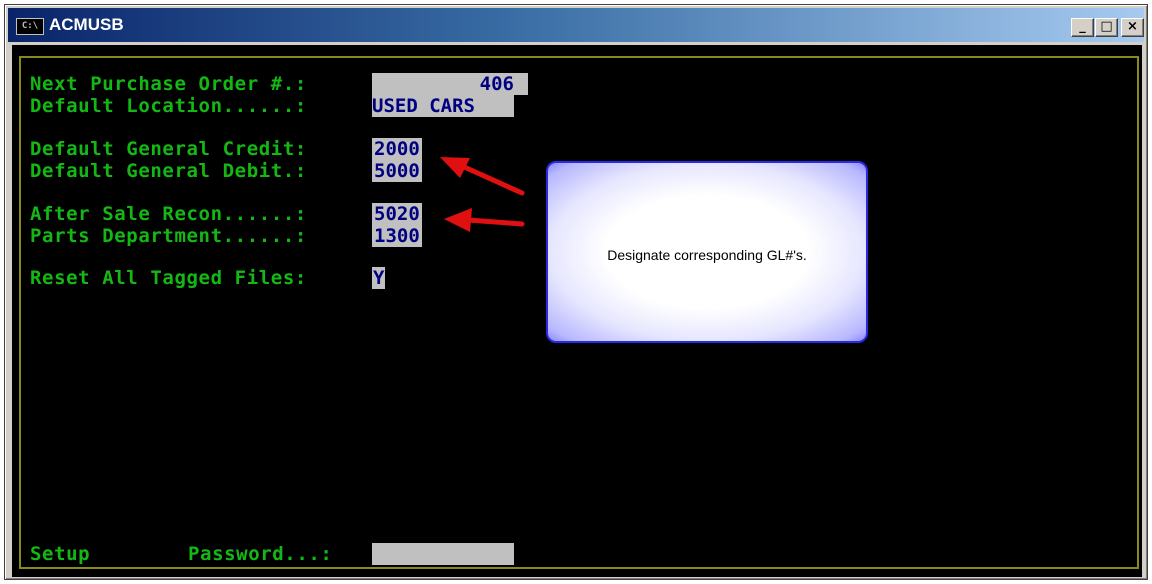  Describe the element at coordinates (397, 149) in the screenshot. I see `default-credit-field: 2000` at that location.